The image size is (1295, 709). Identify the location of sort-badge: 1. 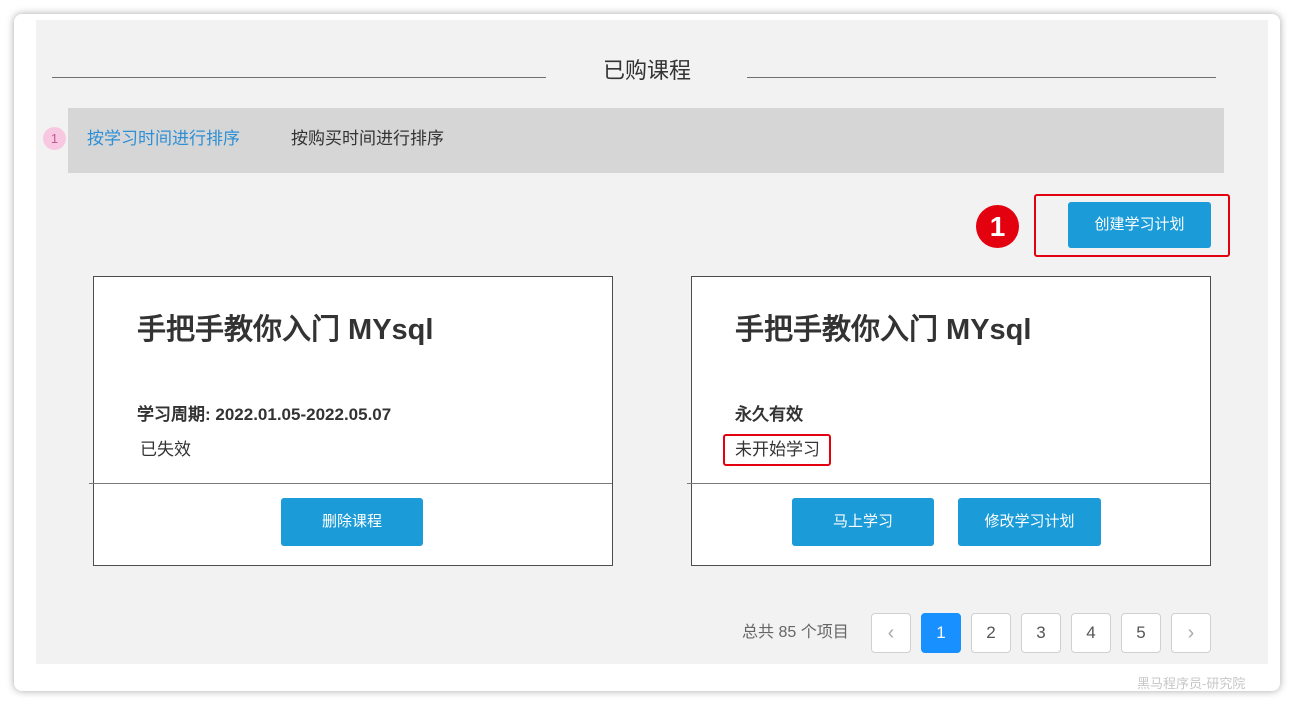
(54, 138).